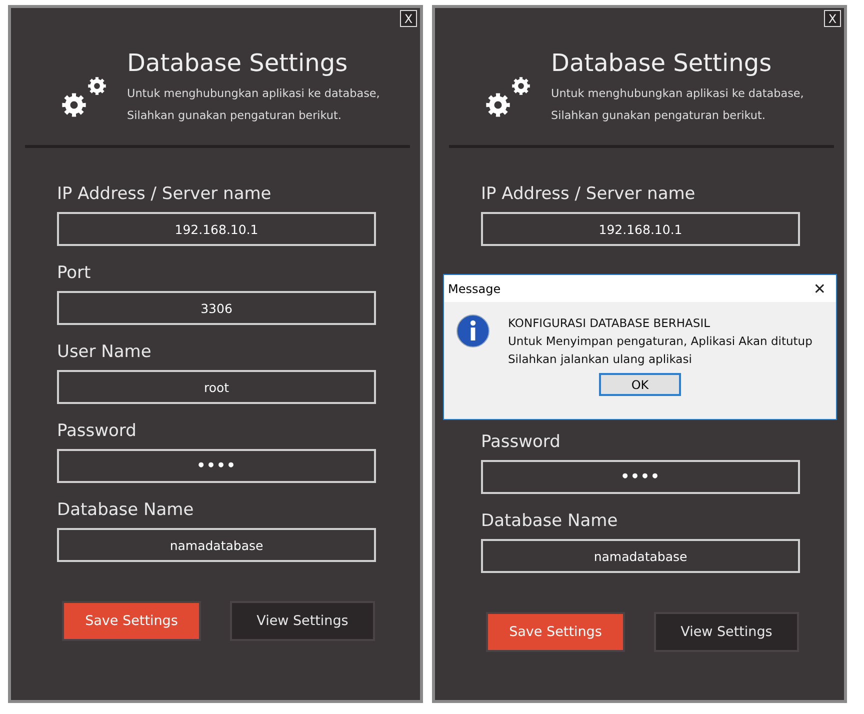 The width and height of the screenshot is (864, 714). What do you see at coordinates (819, 289) in the screenshot?
I see `close-icon: ✕` at bounding box center [819, 289].